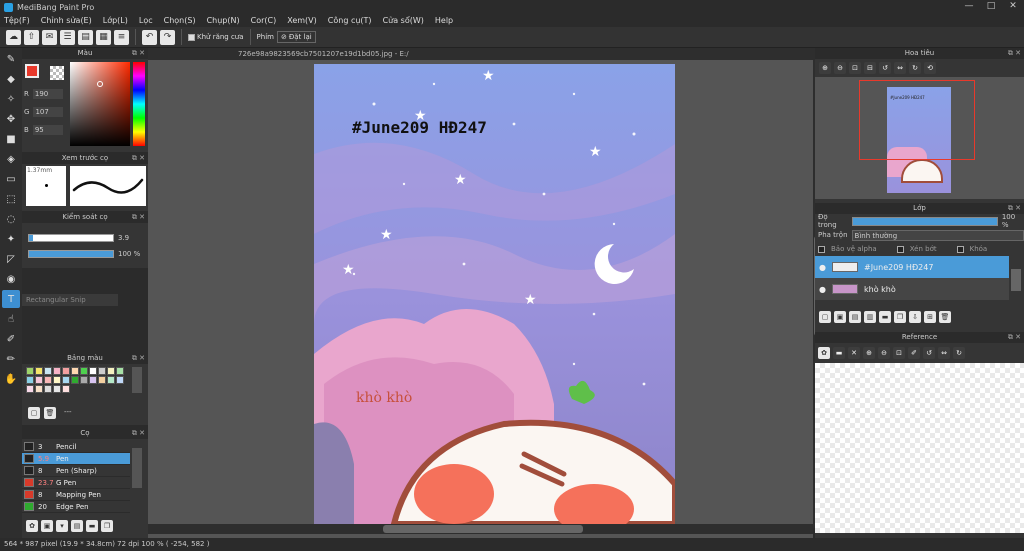 The image size is (1024, 551). I want to click on r-value-field: 190, so click(47, 94).